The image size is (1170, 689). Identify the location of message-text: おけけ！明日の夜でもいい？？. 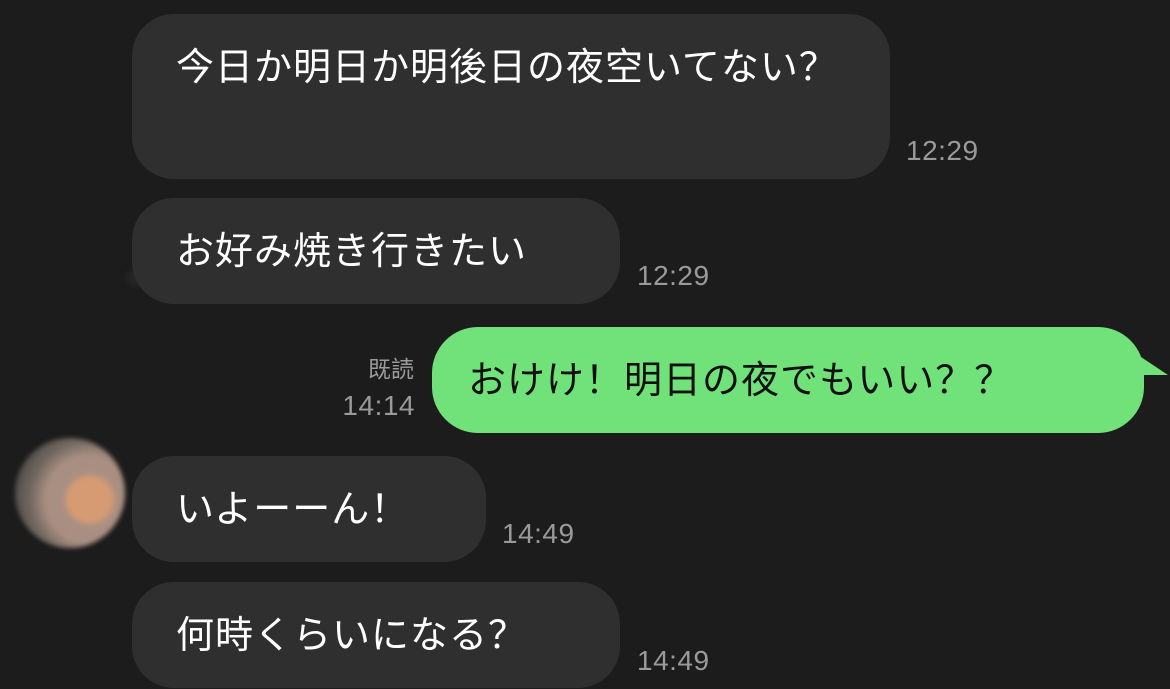
(741, 380).